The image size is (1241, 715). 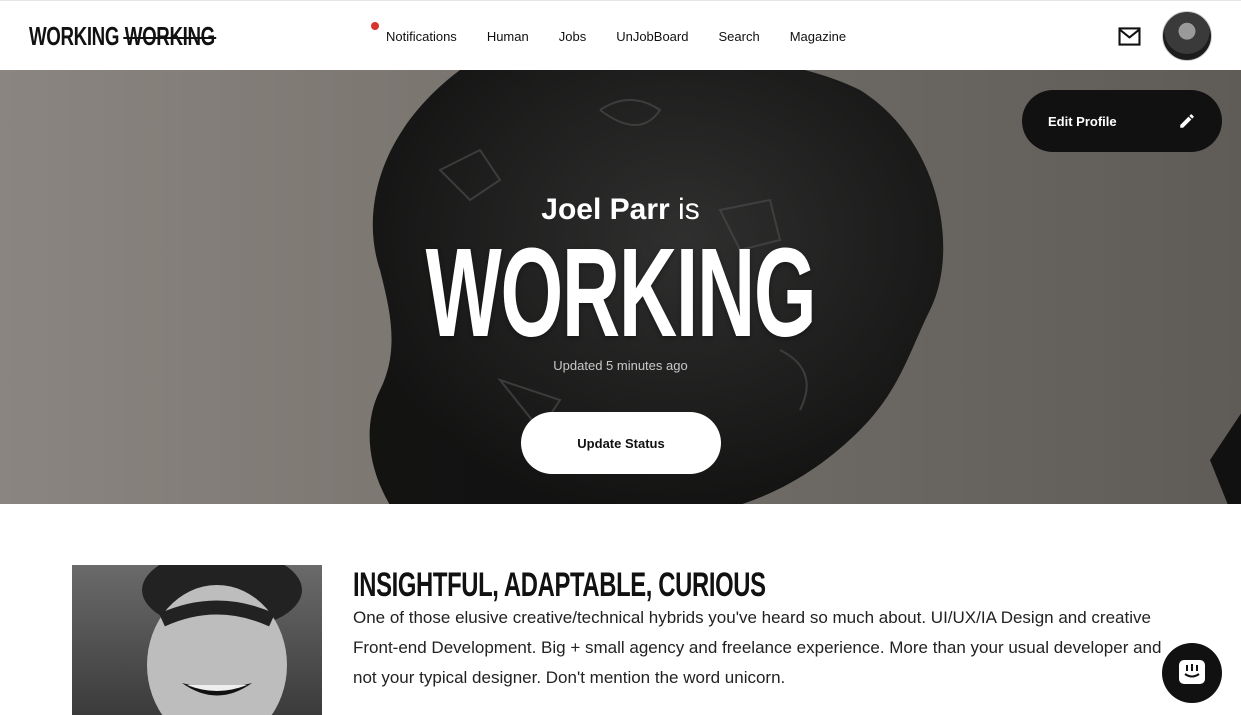 I want to click on nav-item-magazine: Magazine, so click(x=818, y=36).